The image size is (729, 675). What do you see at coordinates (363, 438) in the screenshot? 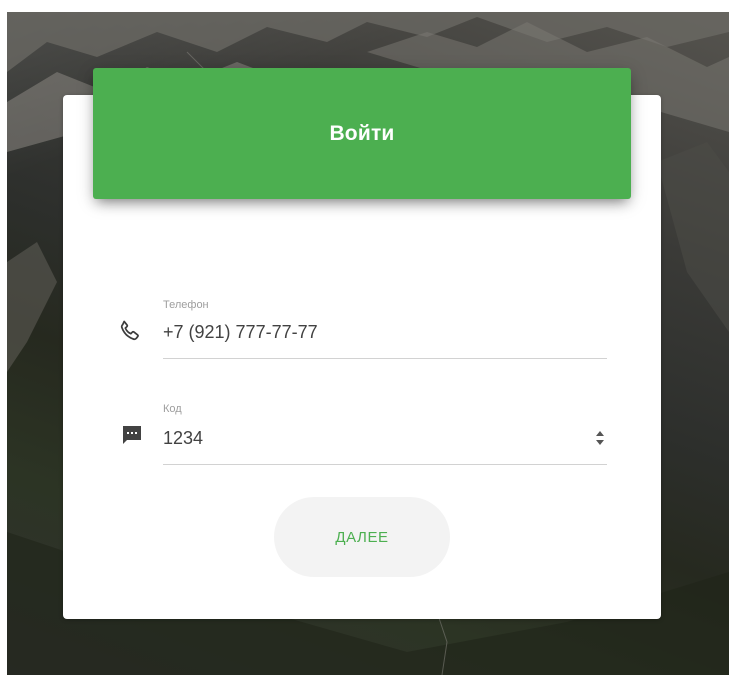
I see `code-input` at bounding box center [363, 438].